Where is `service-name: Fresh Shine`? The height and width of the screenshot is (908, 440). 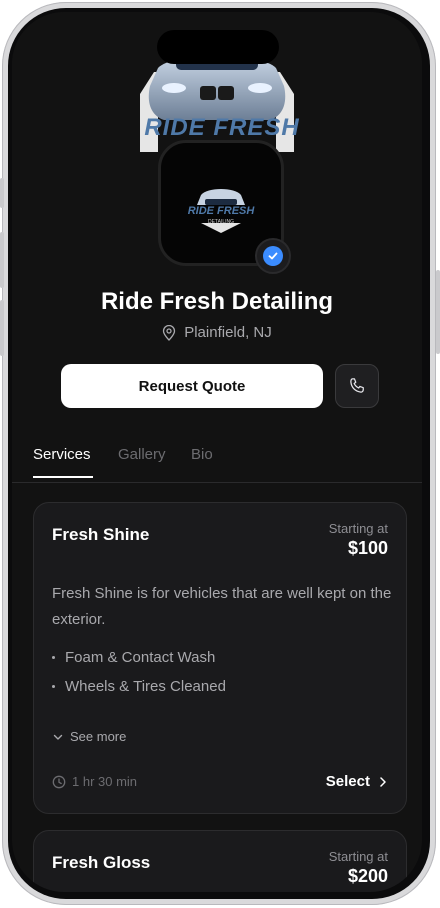 service-name: Fresh Shine is located at coordinates (101, 534).